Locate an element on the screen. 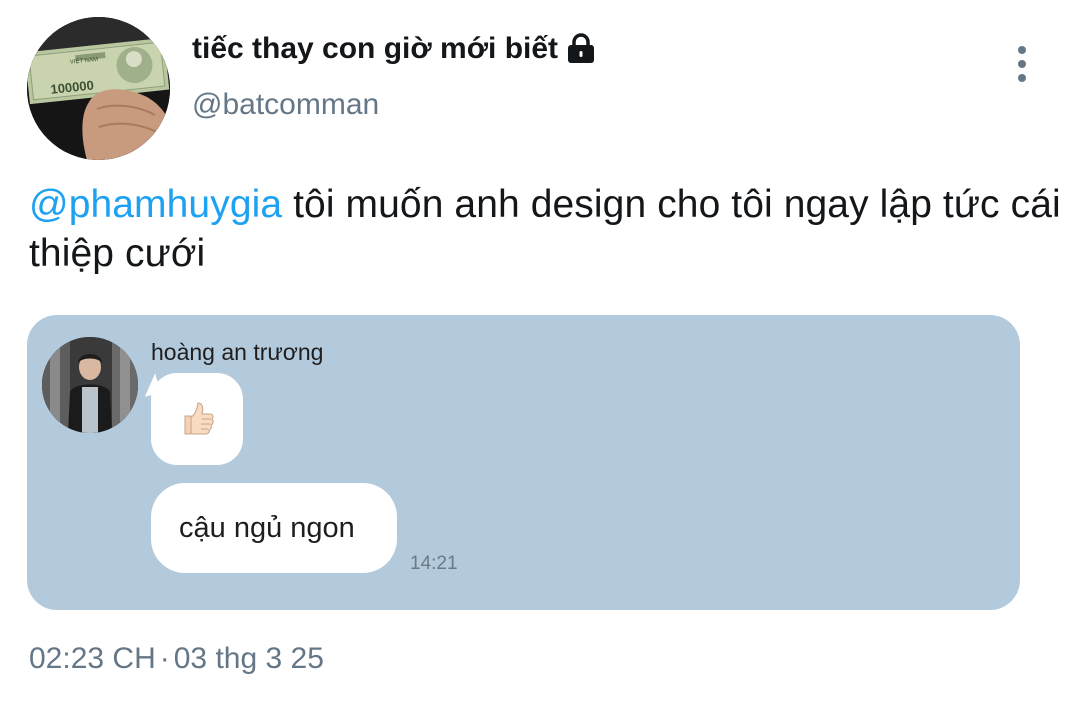 Image resolution: width=1080 pixels, height=705 pixels. thumbs-up-icon is located at coordinates (199, 418).